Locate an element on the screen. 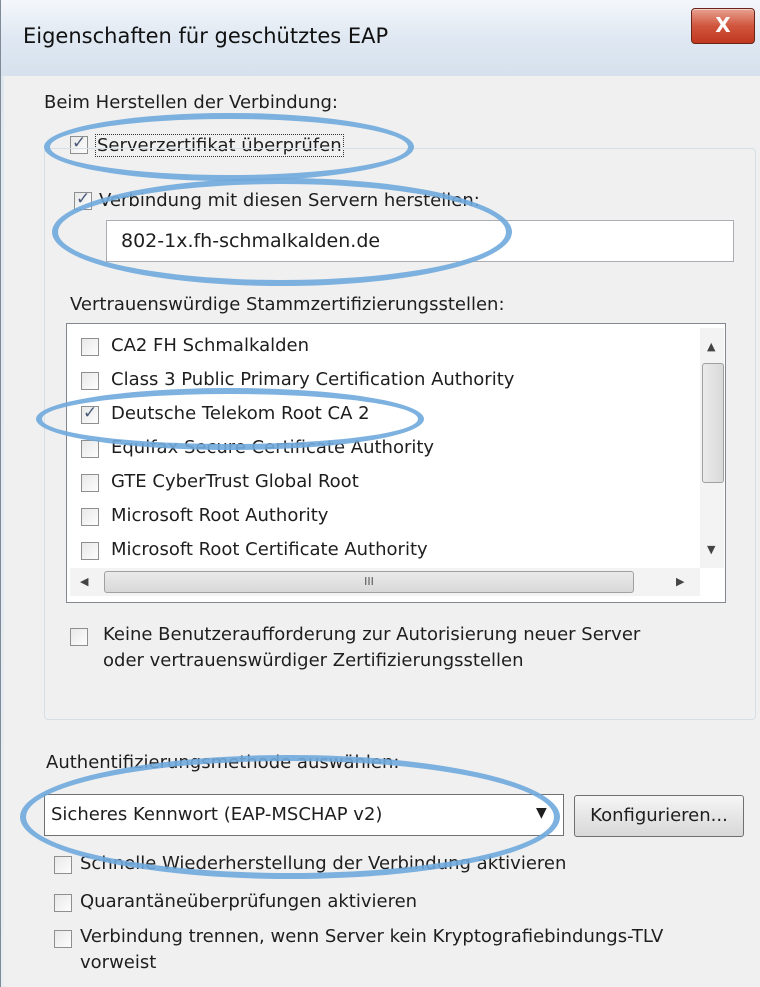  close-button: X is located at coordinates (723, 26).